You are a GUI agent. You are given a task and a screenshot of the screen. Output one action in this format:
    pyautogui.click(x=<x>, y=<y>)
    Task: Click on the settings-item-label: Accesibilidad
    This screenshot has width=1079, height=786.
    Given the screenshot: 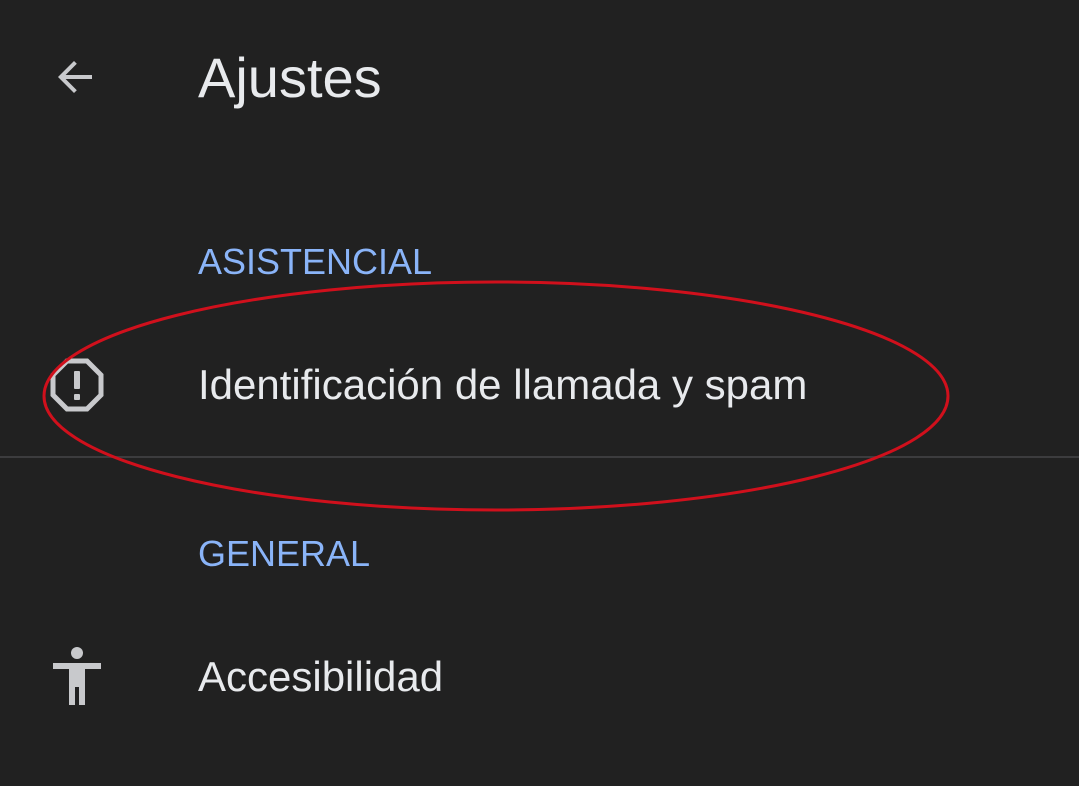 What is the action you would take?
    pyautogui.click(x=321, y=676)
    